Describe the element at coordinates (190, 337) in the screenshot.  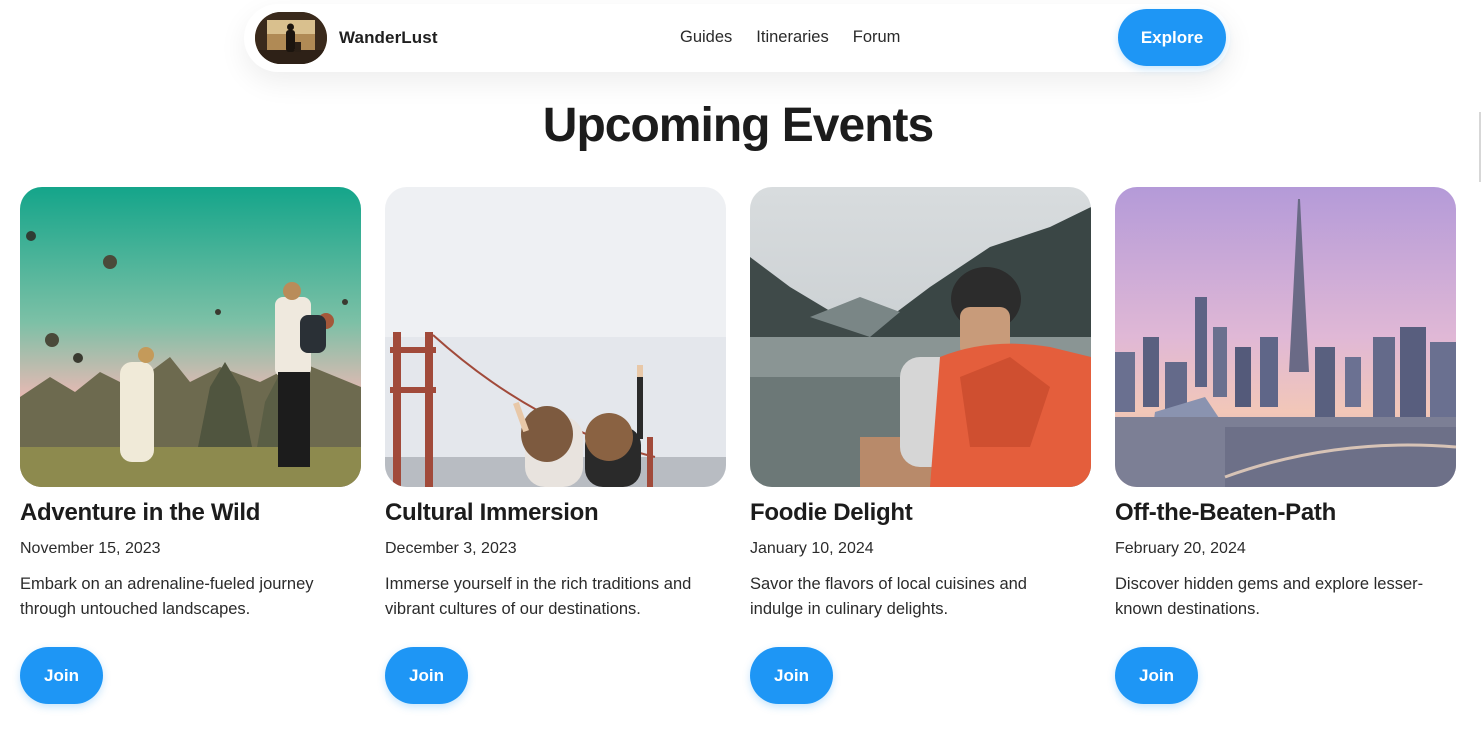
I see `event-image-hot-air-balloons` at that location.